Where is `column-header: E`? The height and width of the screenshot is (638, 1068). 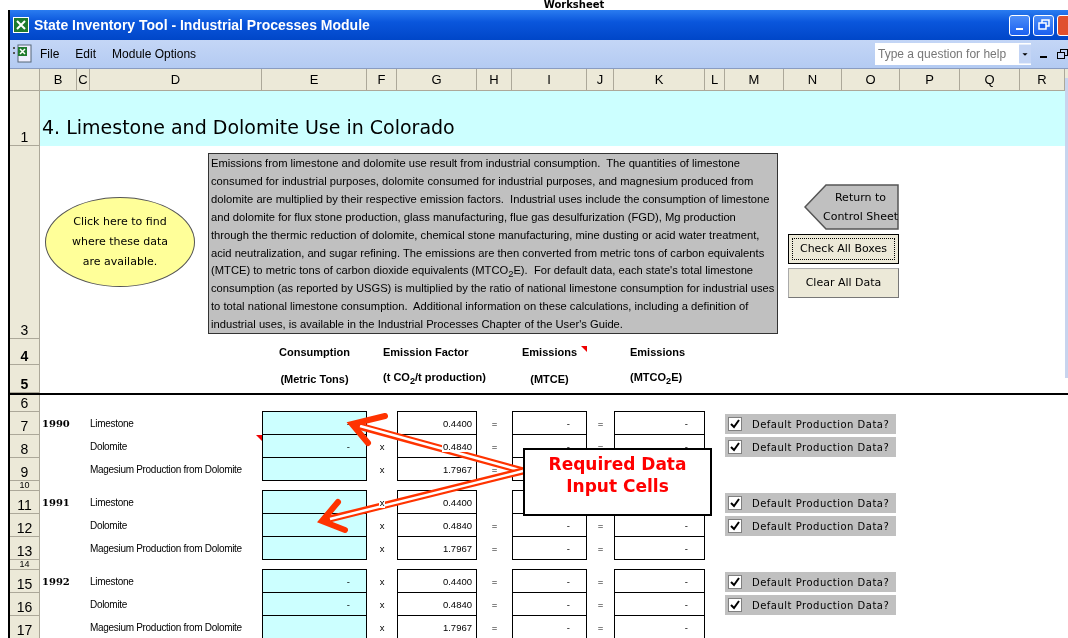
column-header: E is located at coordinates (314, 79).